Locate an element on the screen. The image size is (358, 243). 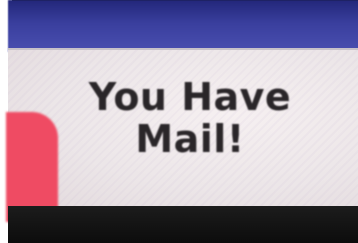
message-line-1: You Have is located at coordinates (190, 97).